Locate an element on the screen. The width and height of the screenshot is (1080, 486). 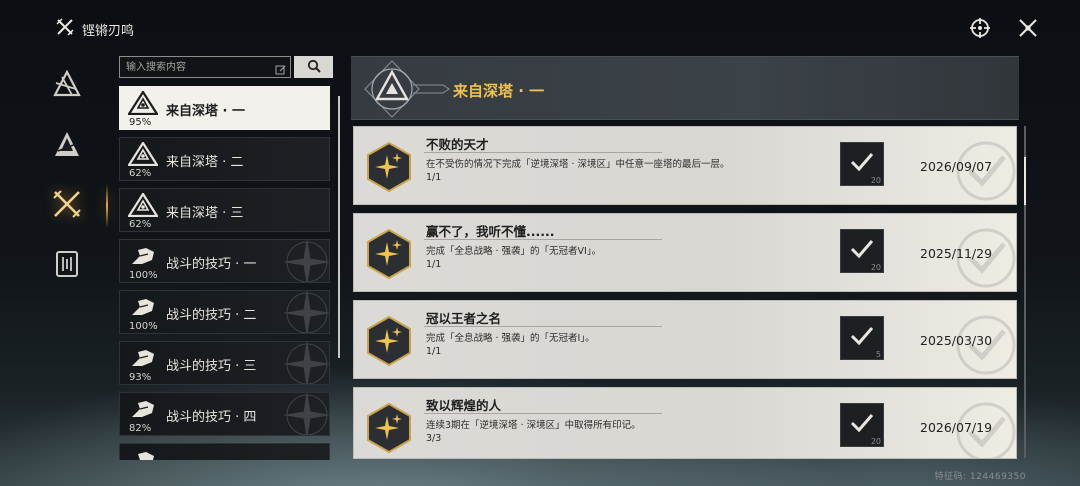
target-icon is located at coordinates (980, 28).